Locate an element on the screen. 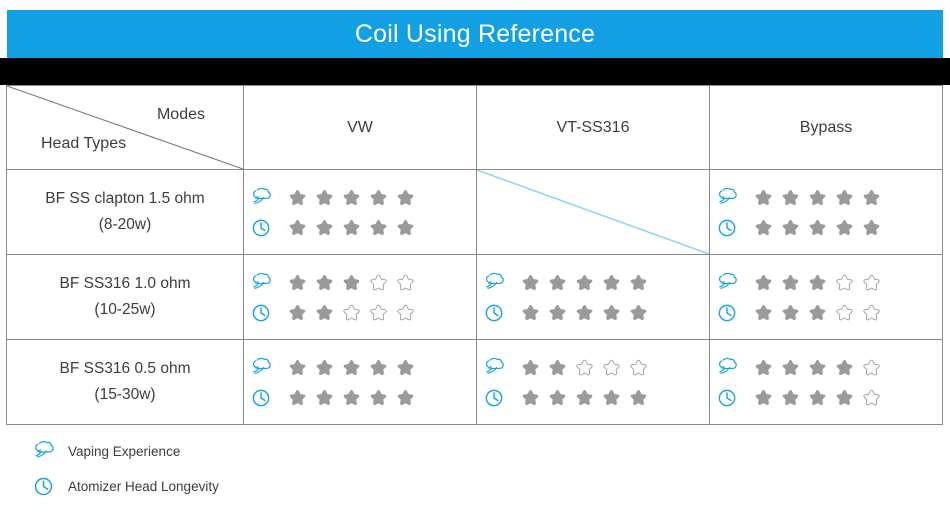 Image resolution: width=950 pixels, height=524 pixels. head-type-cell: BF SS316 0.5 ohm (15-30w) is located at coordinates (125, 382).